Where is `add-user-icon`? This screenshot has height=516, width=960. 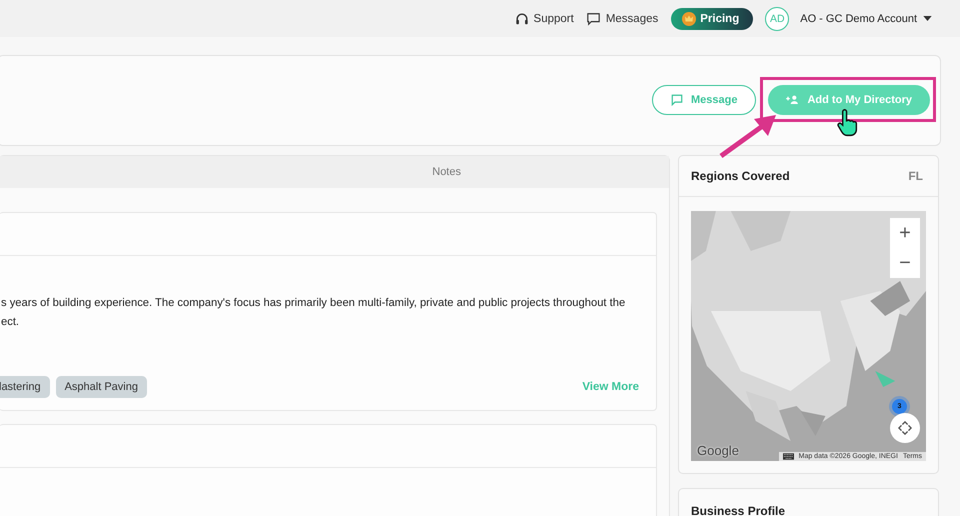
add-user-icon is located at coordinates (793, 99).